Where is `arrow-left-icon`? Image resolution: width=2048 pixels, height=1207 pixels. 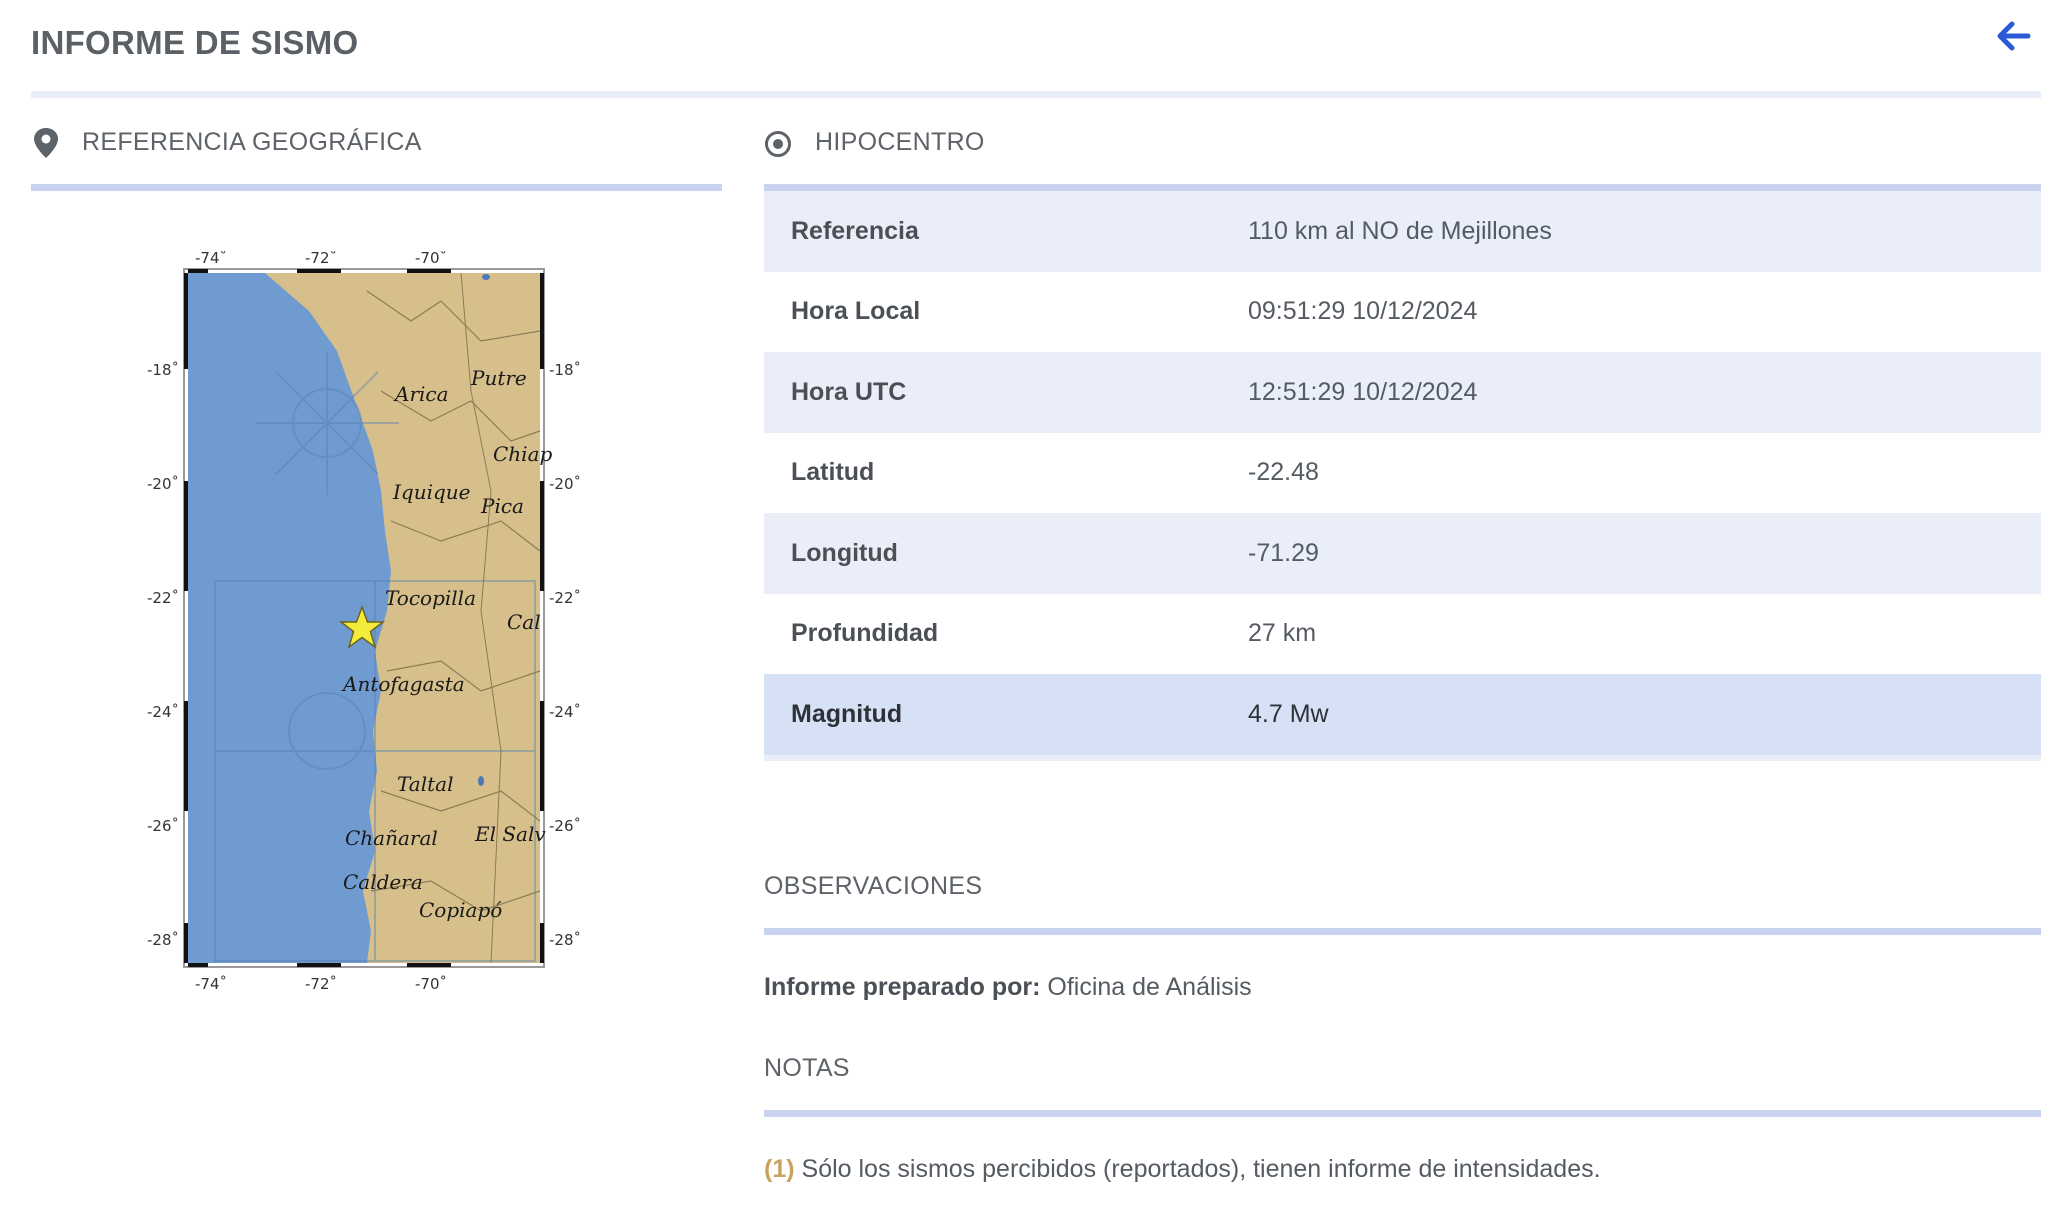
arrow-left-icon is located at coordinates (2014, 36).